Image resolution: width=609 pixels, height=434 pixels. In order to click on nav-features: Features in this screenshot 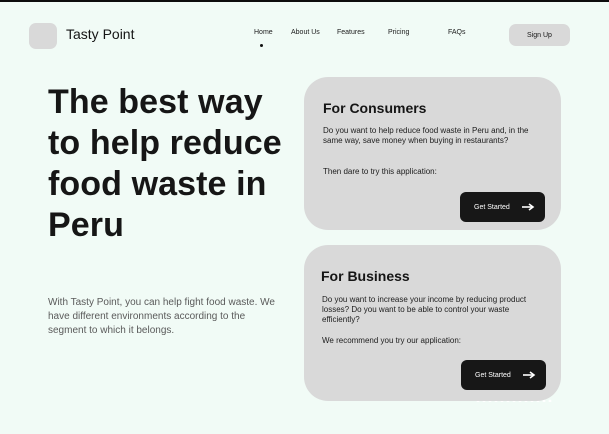, I will do `click(351, 33)`.